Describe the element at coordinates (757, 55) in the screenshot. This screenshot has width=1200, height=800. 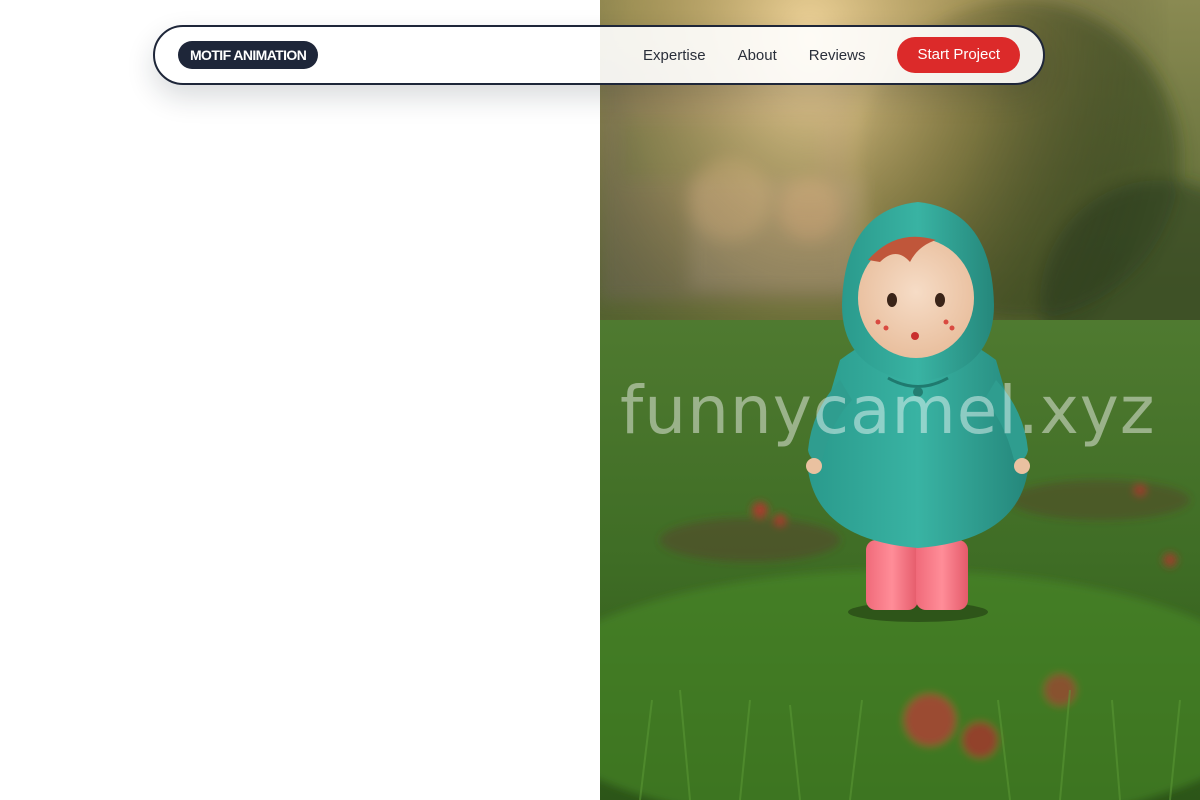
I see `nav-link-about: About` at that location.